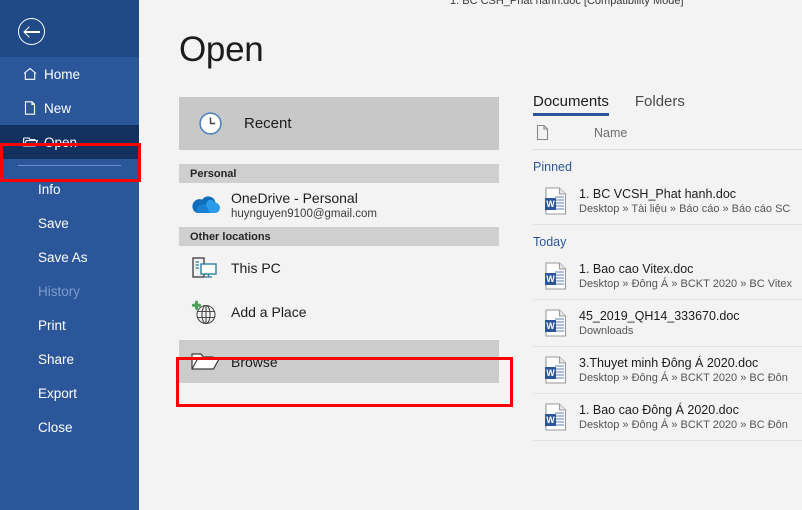 Image resolution: width=802 pixels, height=510 pixels. Describe the element at coordinates (69, 165) in the screenshot. I see `sidebar-divider` at that location.